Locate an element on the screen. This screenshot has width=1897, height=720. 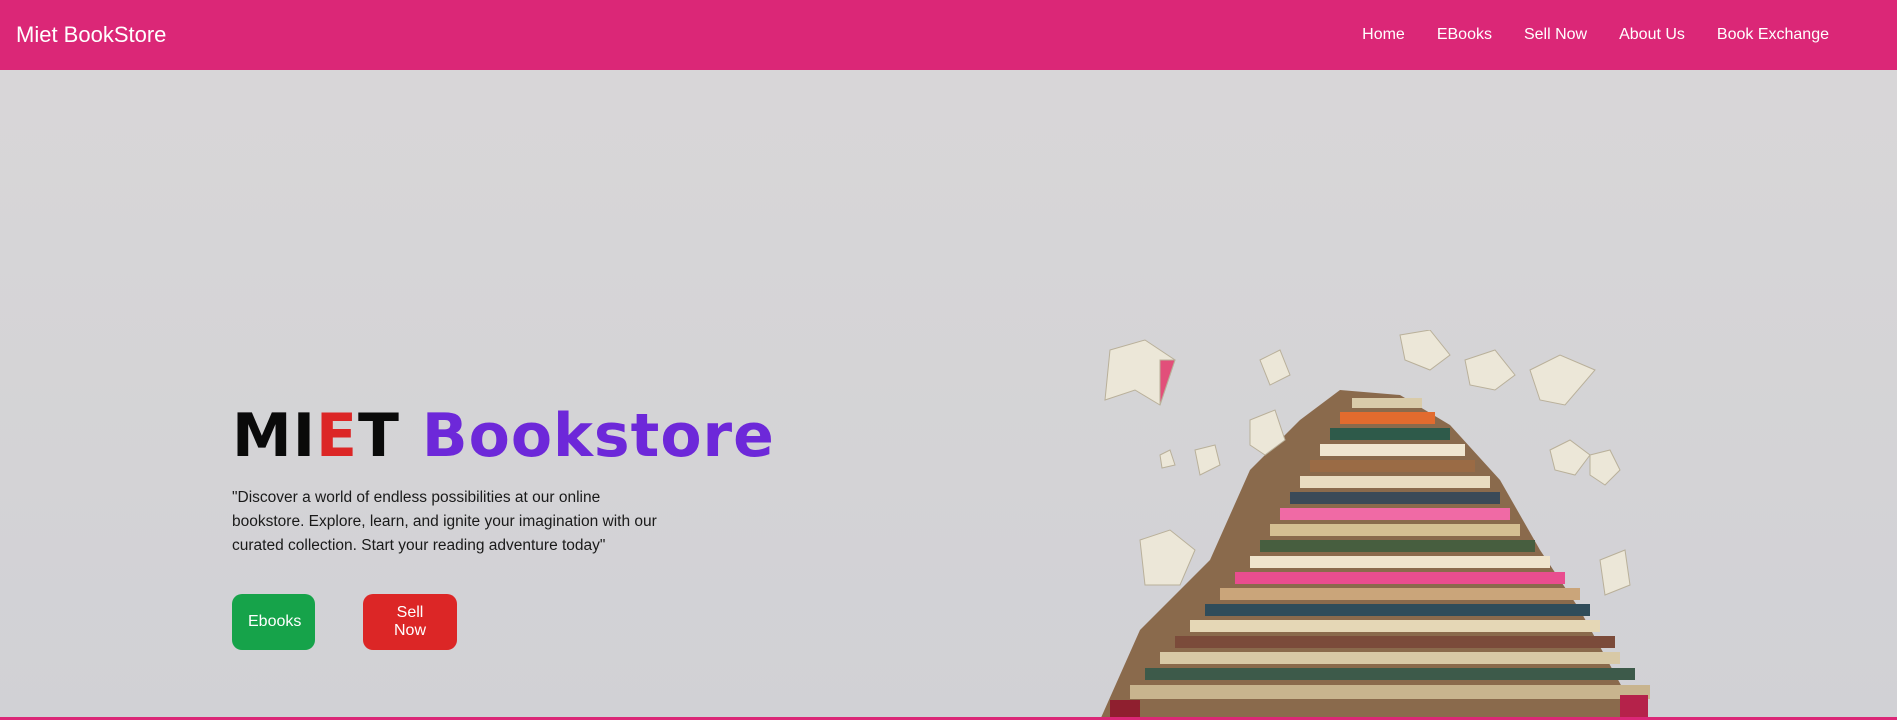
nav-link-book-exchange: Book Exchange is located at coordinates (1773, 35).